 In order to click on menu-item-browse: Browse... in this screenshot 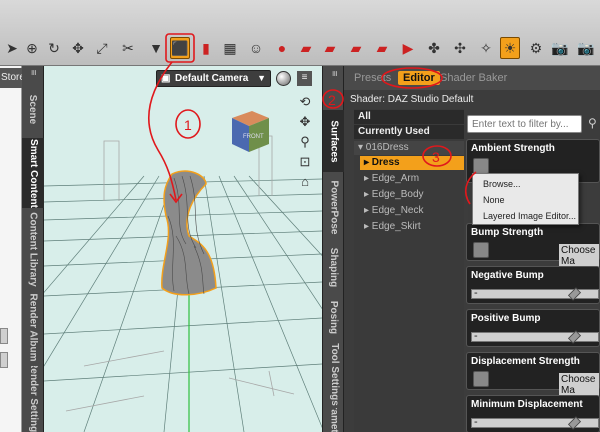, I will do `click(502, 184)`.